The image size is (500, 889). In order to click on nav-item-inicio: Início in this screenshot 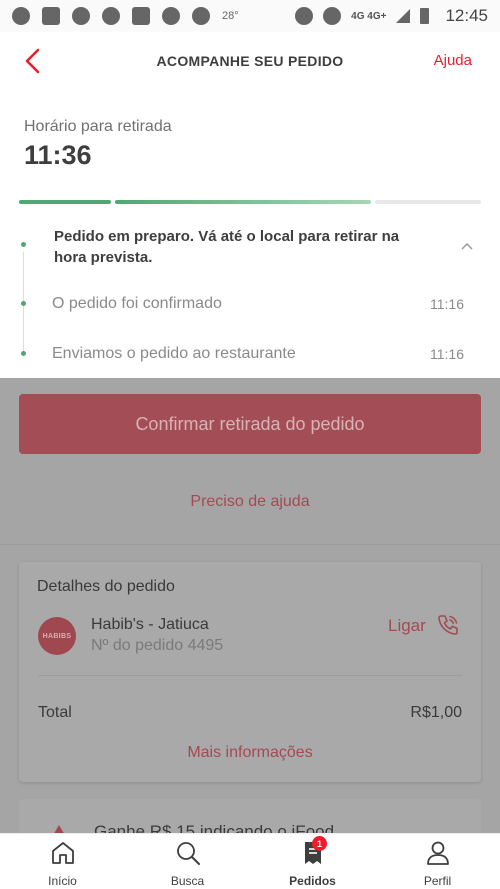, I will do `click(62, 861)`.